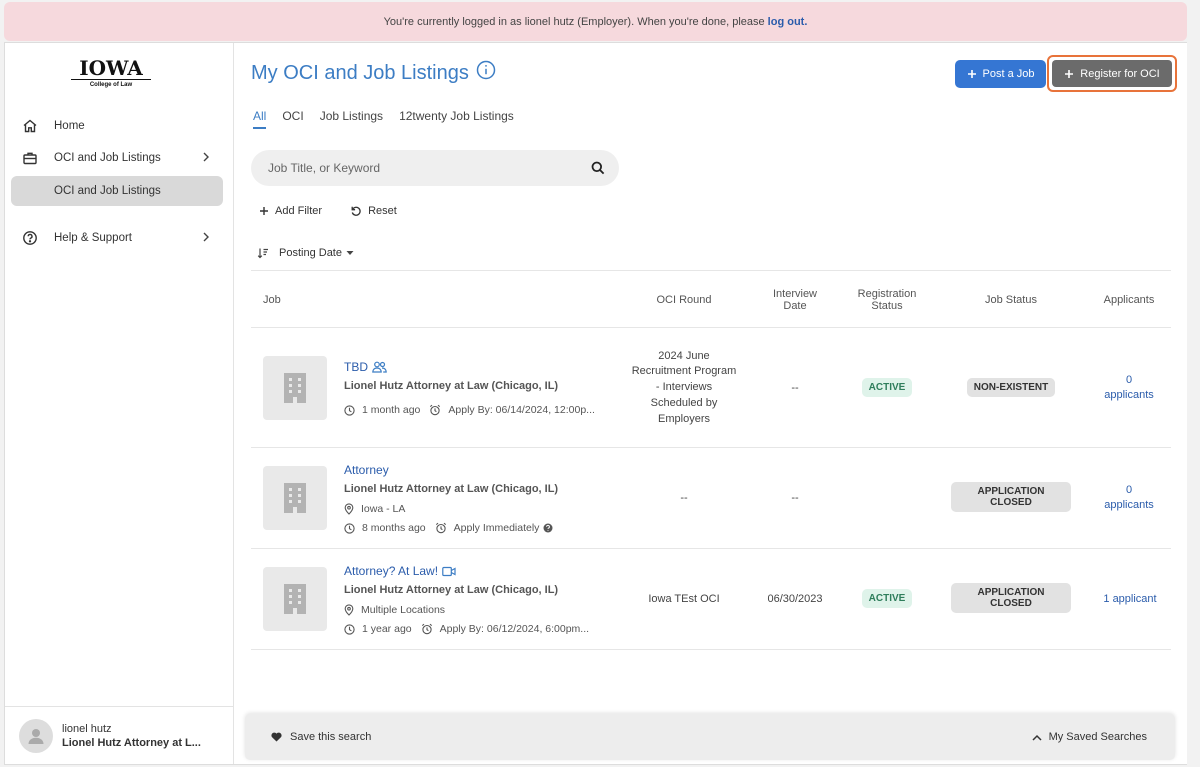 The width and height of the screenshot is (1200, 767). What do you see at coordinates (1129, 599) in the screenshot?
I see `applicants-link: 1 applicant` at bounding box center [1129, 599].